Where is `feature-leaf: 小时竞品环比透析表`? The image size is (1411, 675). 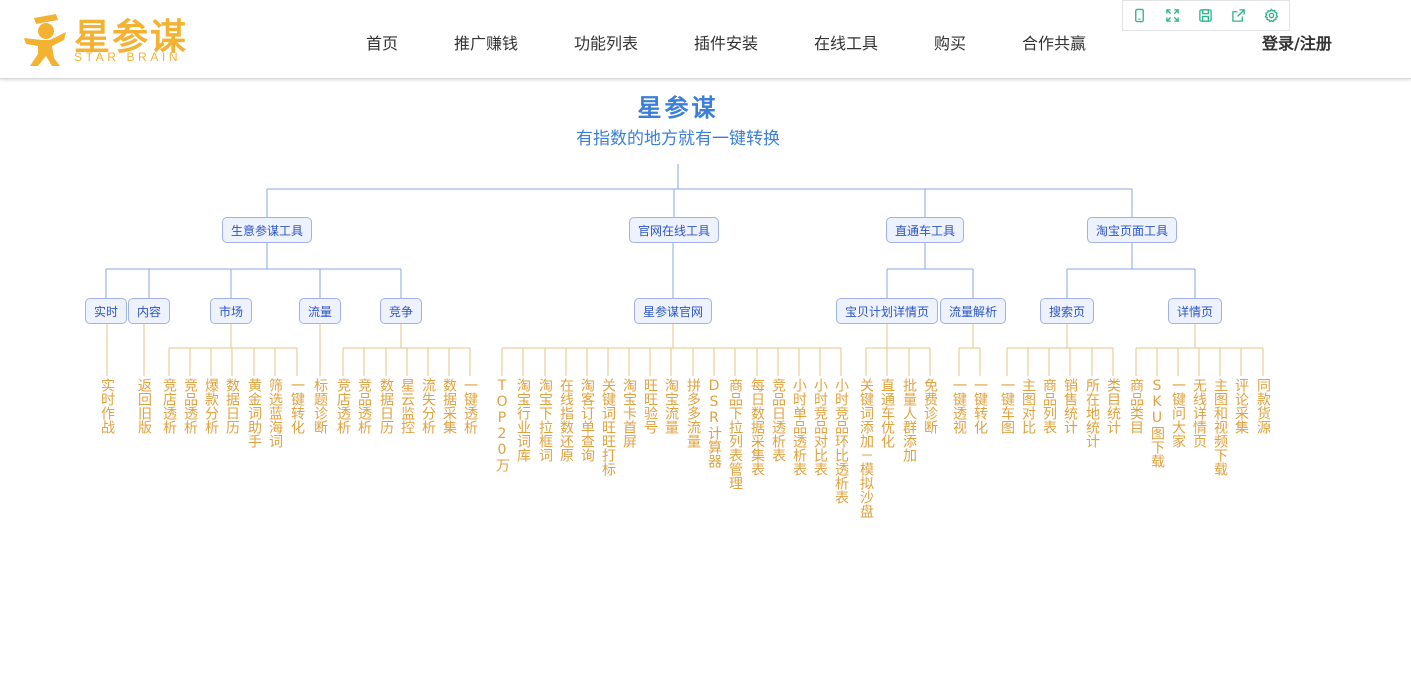 feature-leaf: 小时竞品环比透析表 is located at coordinates (841, 441).